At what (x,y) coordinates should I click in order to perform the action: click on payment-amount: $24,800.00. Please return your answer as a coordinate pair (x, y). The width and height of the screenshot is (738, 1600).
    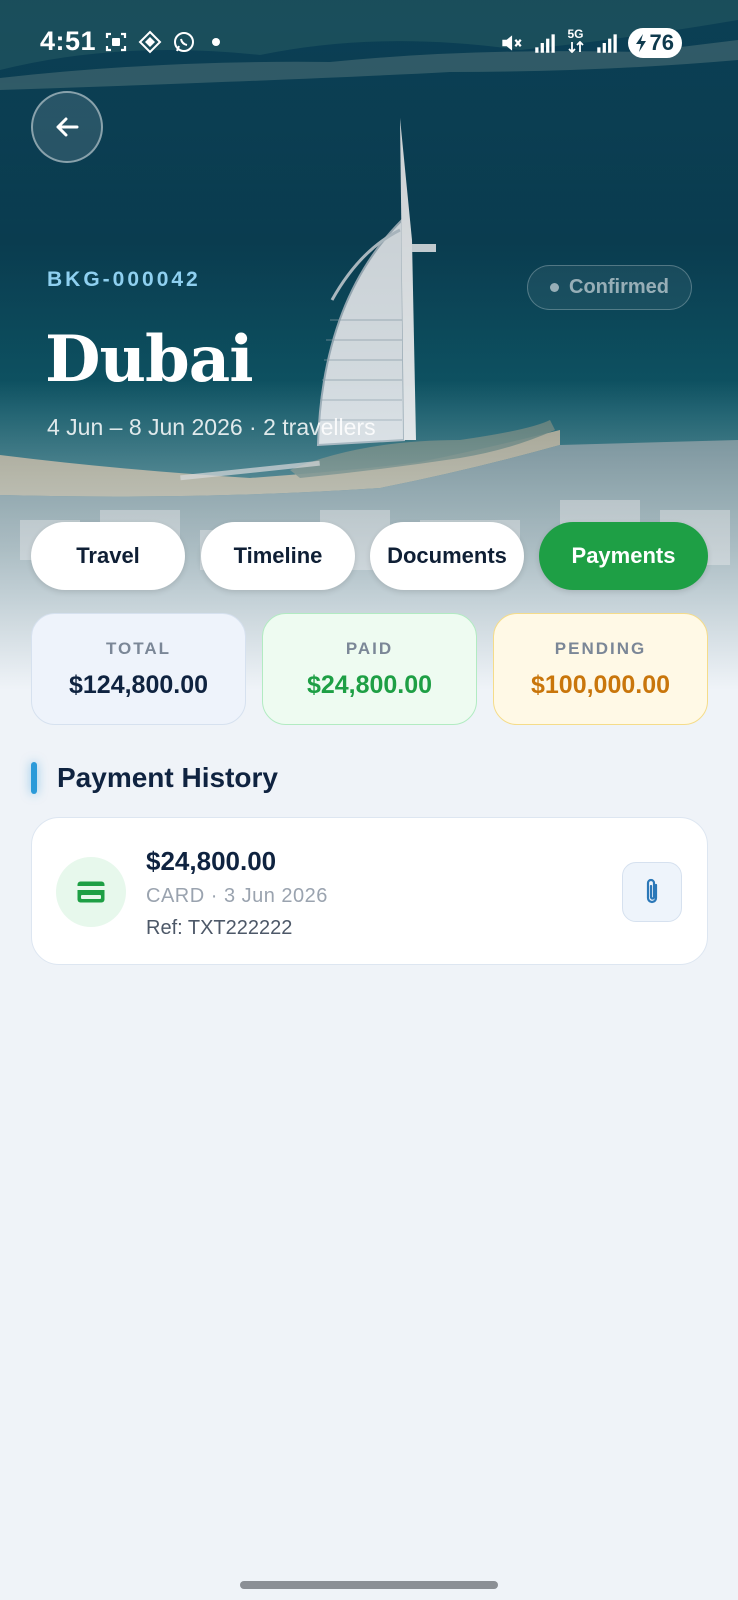
    Looking at the image, I should click on (211, 861).